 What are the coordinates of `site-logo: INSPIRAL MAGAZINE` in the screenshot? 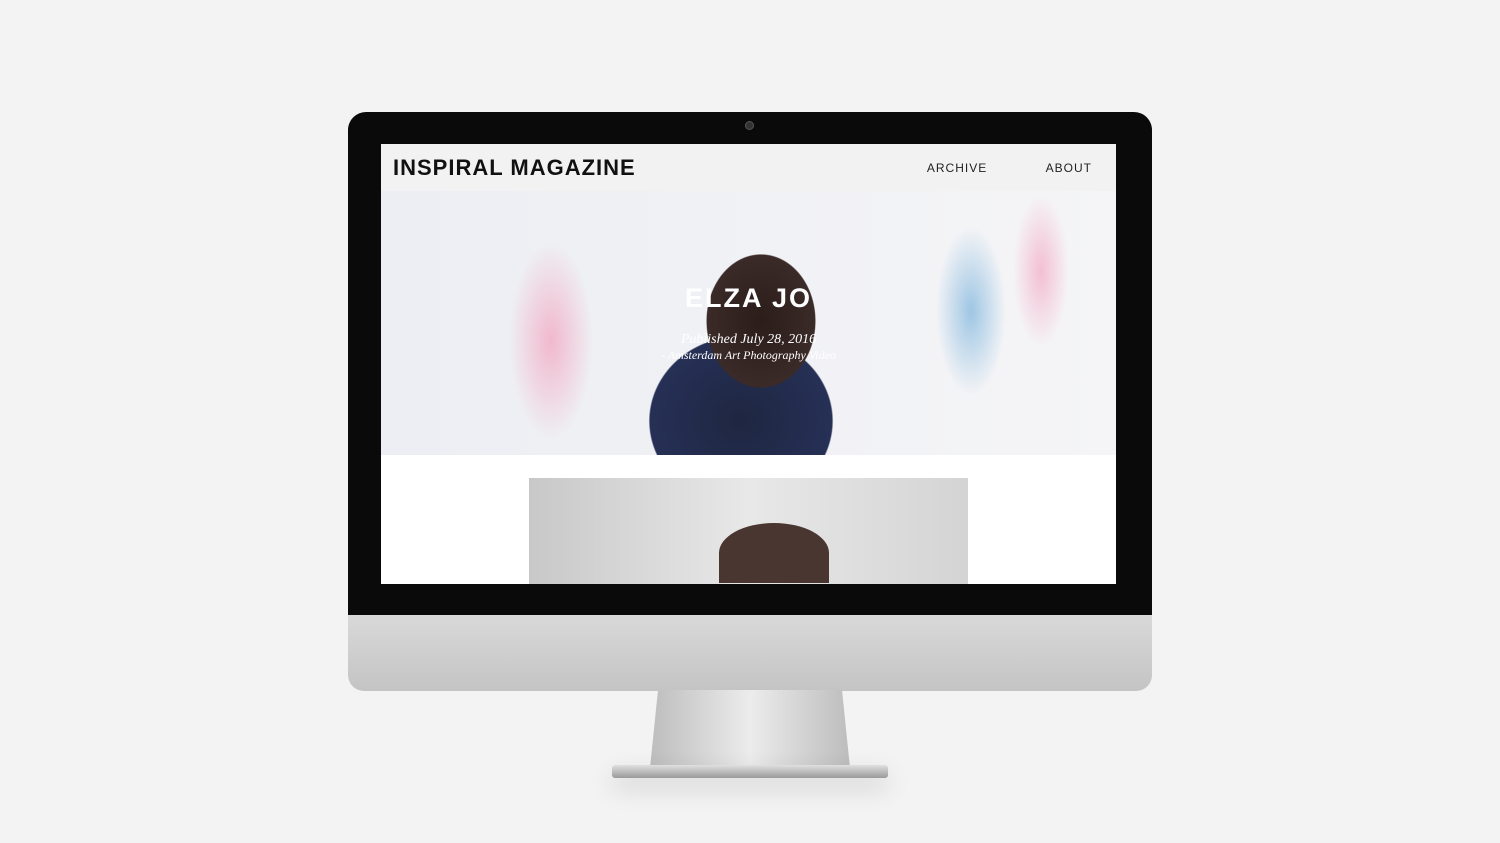 It's located at (639, 168).